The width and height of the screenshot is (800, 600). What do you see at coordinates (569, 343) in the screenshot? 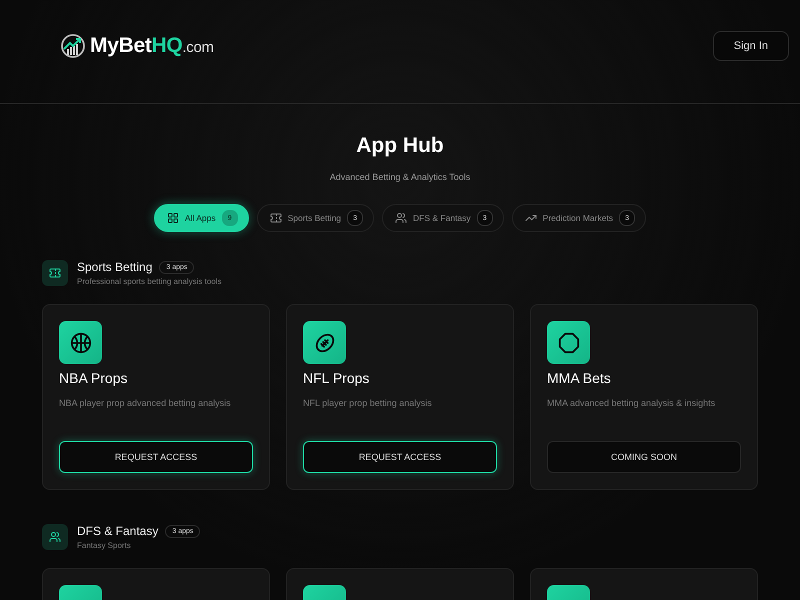
I see `octagon-icon` at bounding box center [569, 343].